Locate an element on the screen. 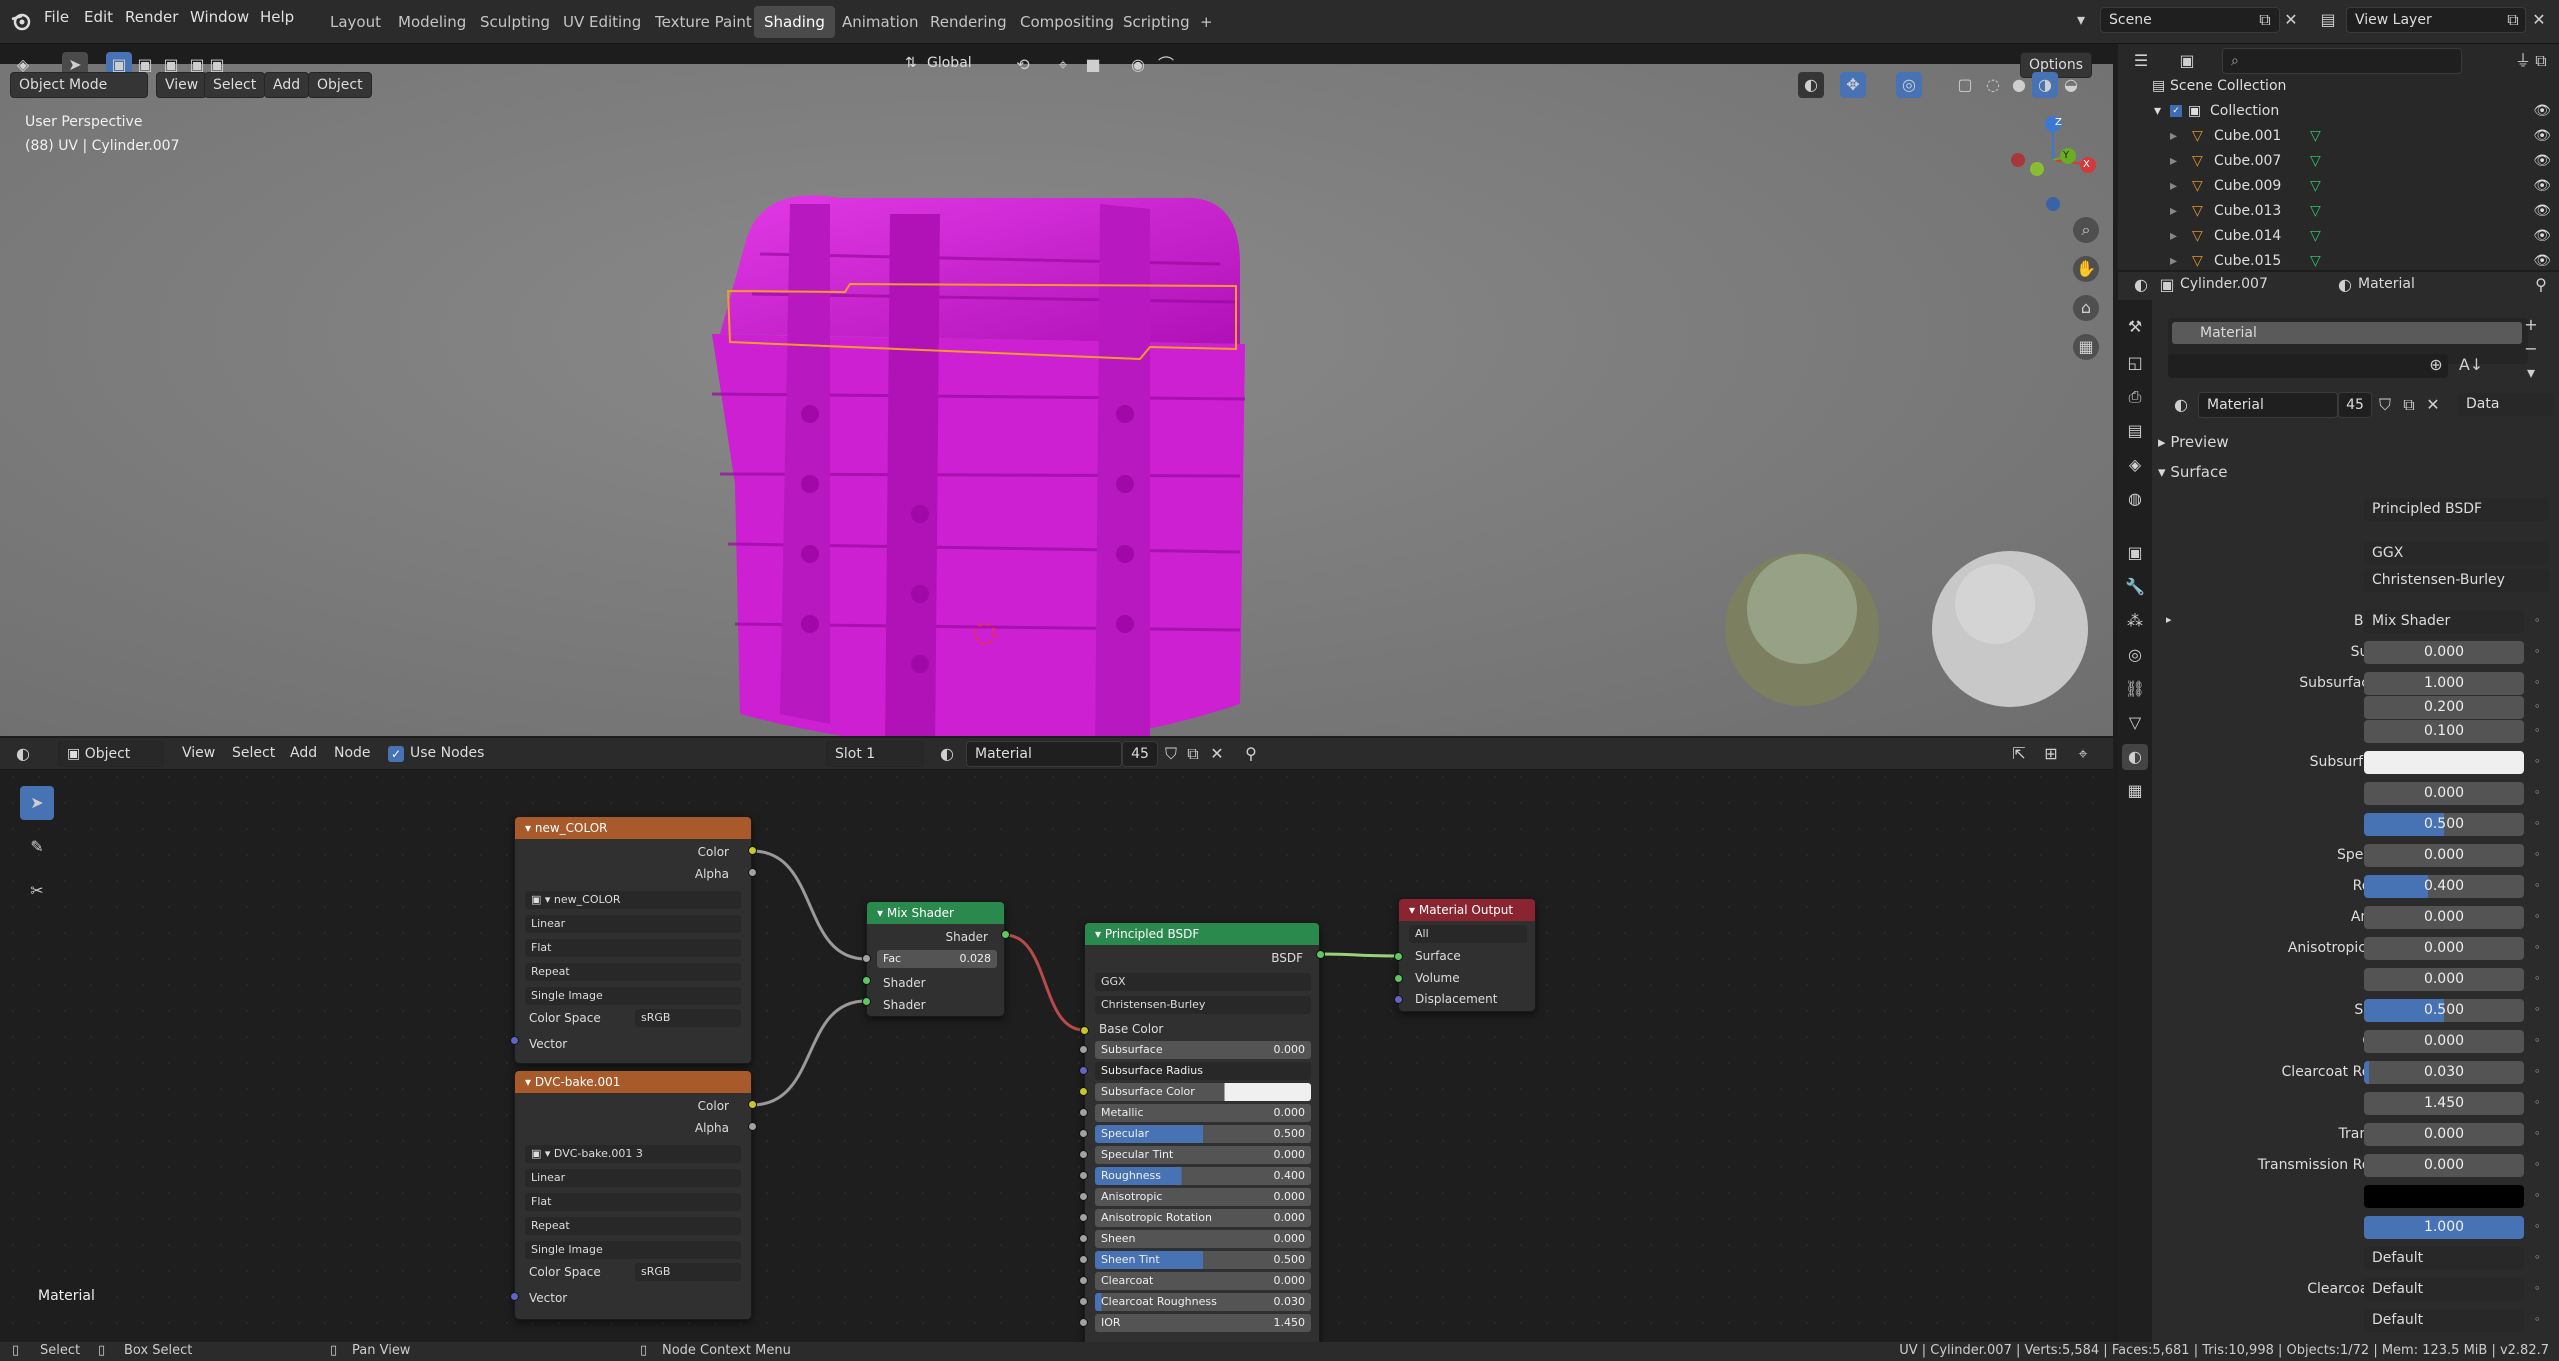  new-scene-icon: ⧉ is located at coordinates (2265, 20).